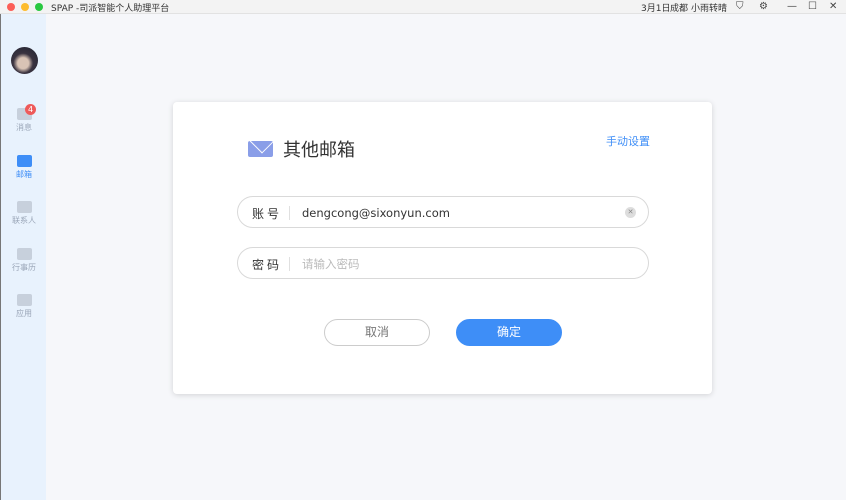 The width and height of the screenshot is (846, 500). What do you see at coordinates (812, 6) in the screenshot?
I see `maximize-icon: ☐` at bounding box center [812, 6].